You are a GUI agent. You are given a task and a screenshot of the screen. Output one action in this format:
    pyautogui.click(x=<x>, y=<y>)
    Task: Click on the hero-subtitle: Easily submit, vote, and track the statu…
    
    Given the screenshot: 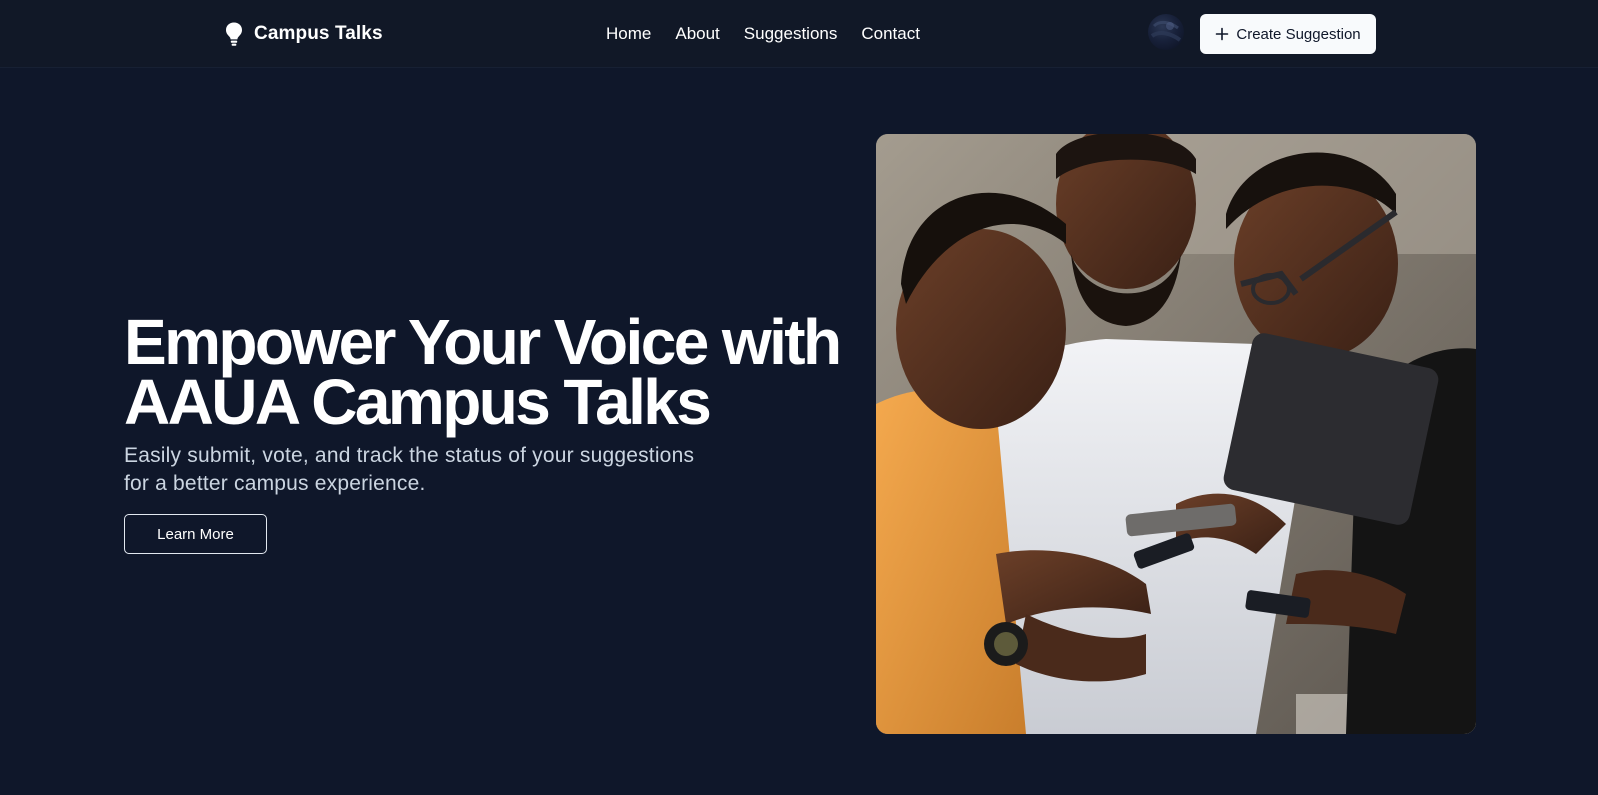 What is the action you would take?
    pyautogui.click(x=424, y=470)
    